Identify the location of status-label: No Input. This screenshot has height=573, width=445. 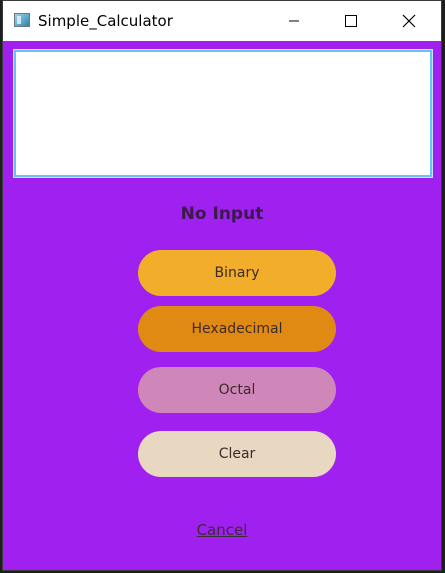
(222, 214).